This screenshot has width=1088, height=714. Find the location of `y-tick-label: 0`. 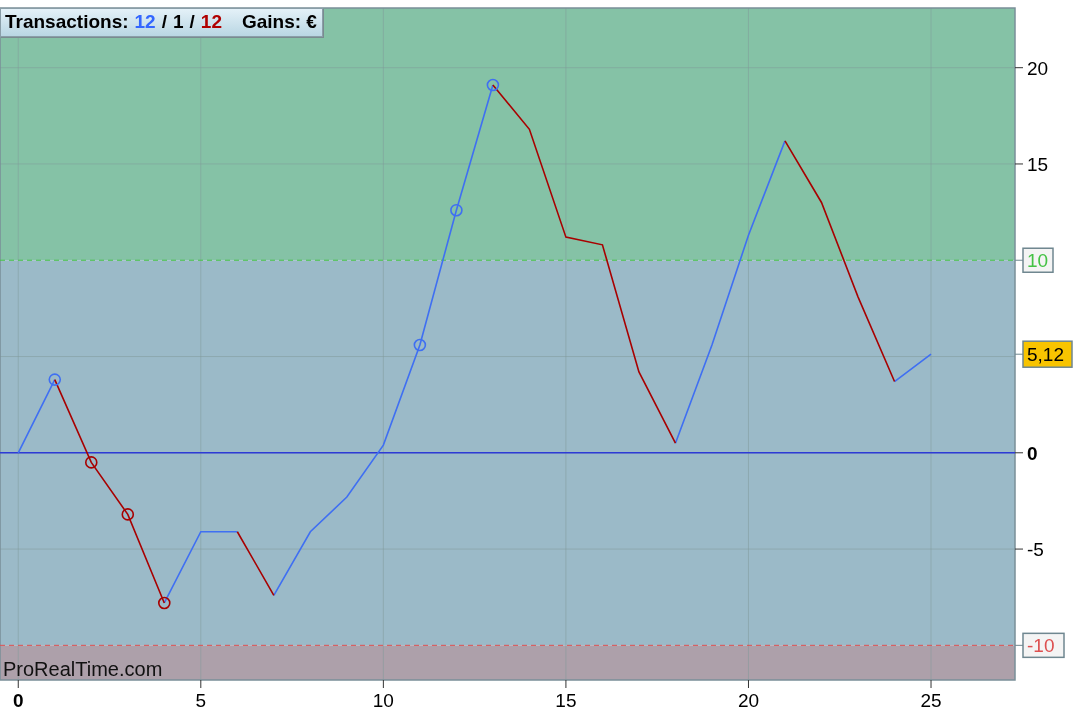

y-tick-label: 0 is located at coordinates (1032, 453).